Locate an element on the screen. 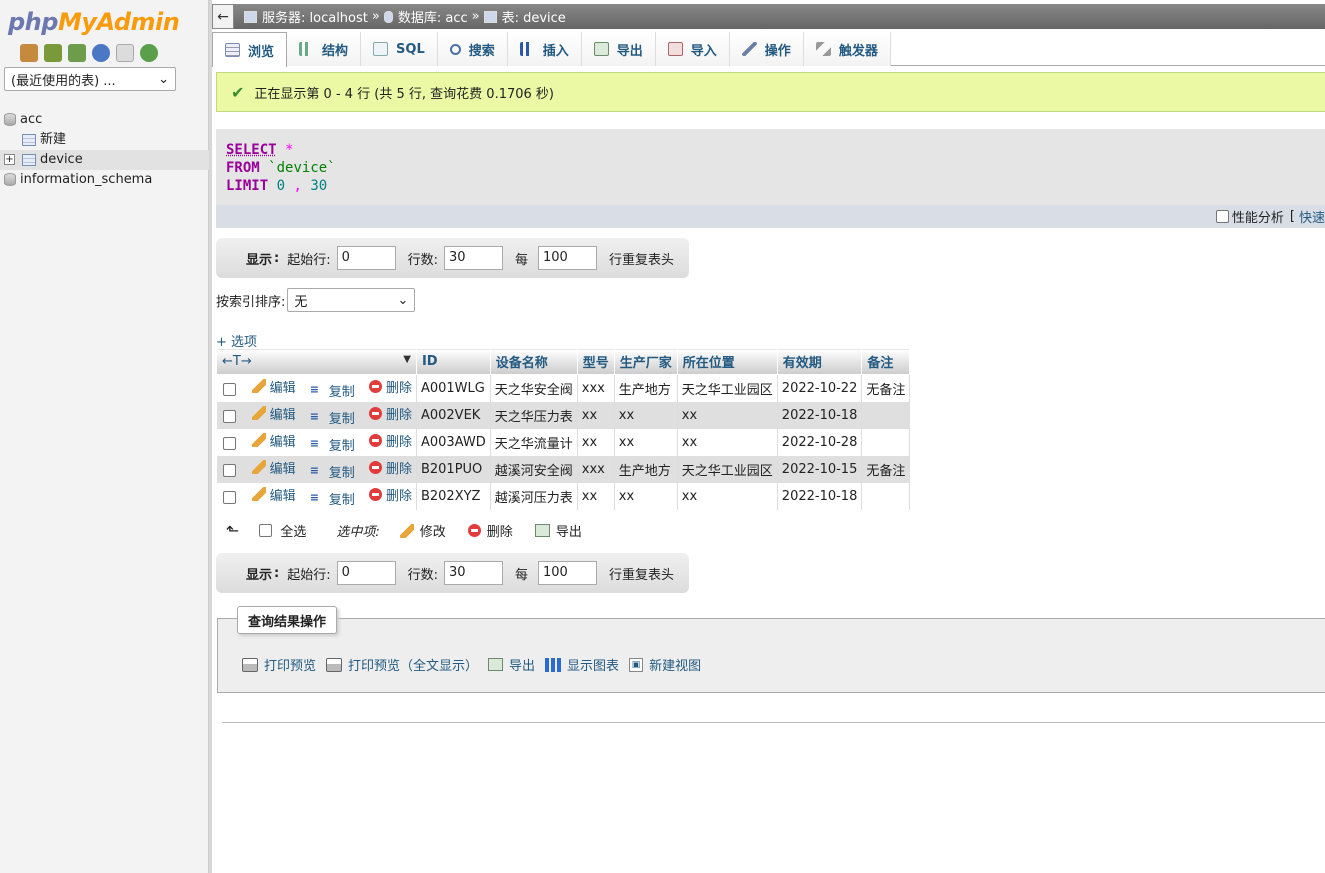  repeat-header-input: 100 is located at coordinates (568, 573).